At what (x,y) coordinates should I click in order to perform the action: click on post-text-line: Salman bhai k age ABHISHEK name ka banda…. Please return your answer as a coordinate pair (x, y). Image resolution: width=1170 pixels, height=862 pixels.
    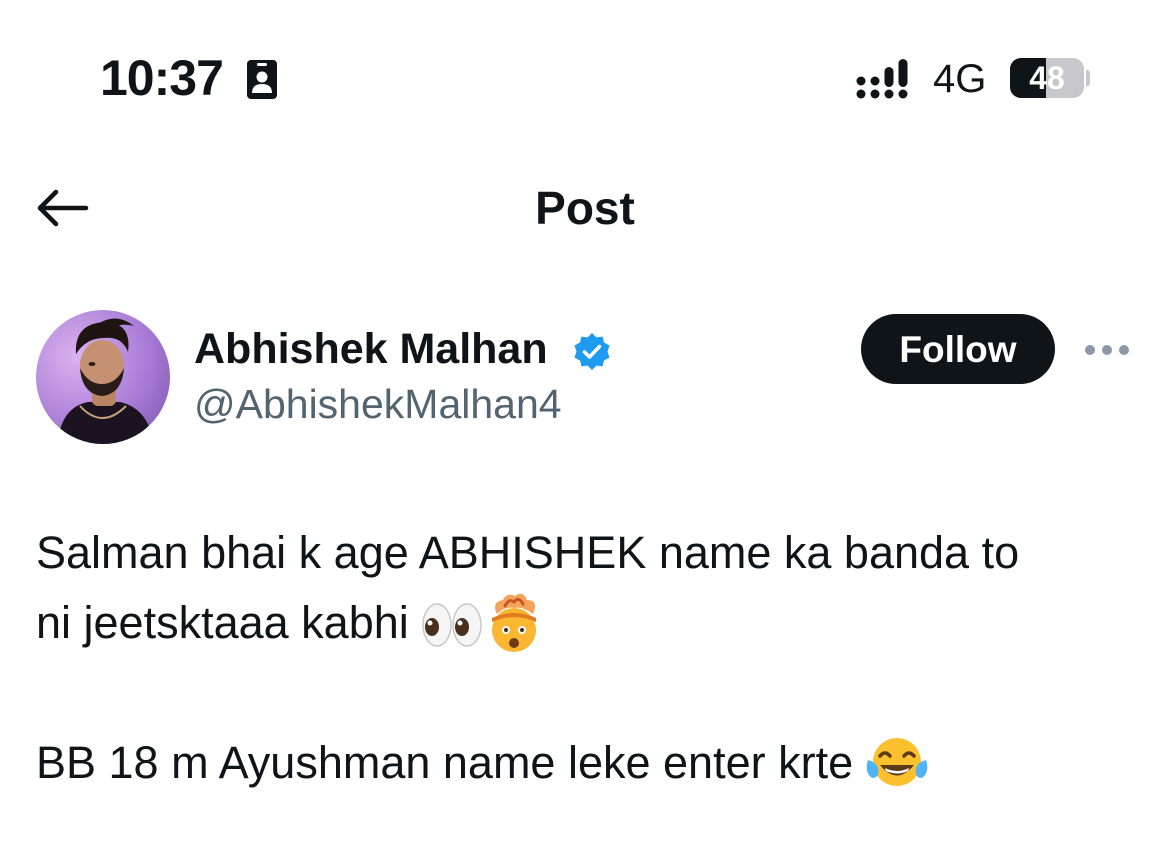
    Looking at the image, I should click on (528, 552).